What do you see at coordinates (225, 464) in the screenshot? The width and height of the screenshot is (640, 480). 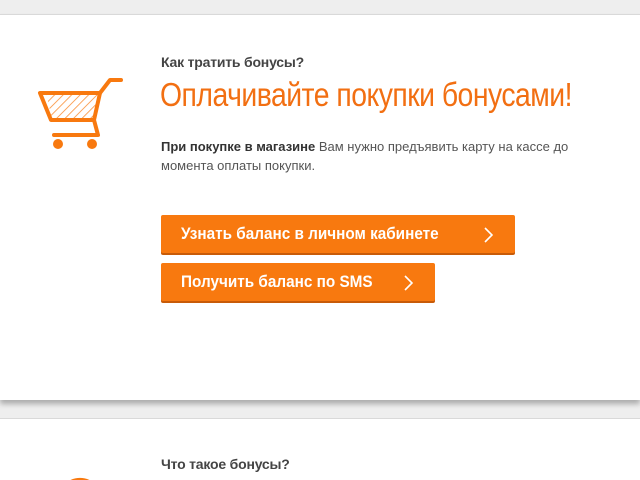 I see `section-eyebrow: Что такое бонусы?` at bounding box center [225, 464].